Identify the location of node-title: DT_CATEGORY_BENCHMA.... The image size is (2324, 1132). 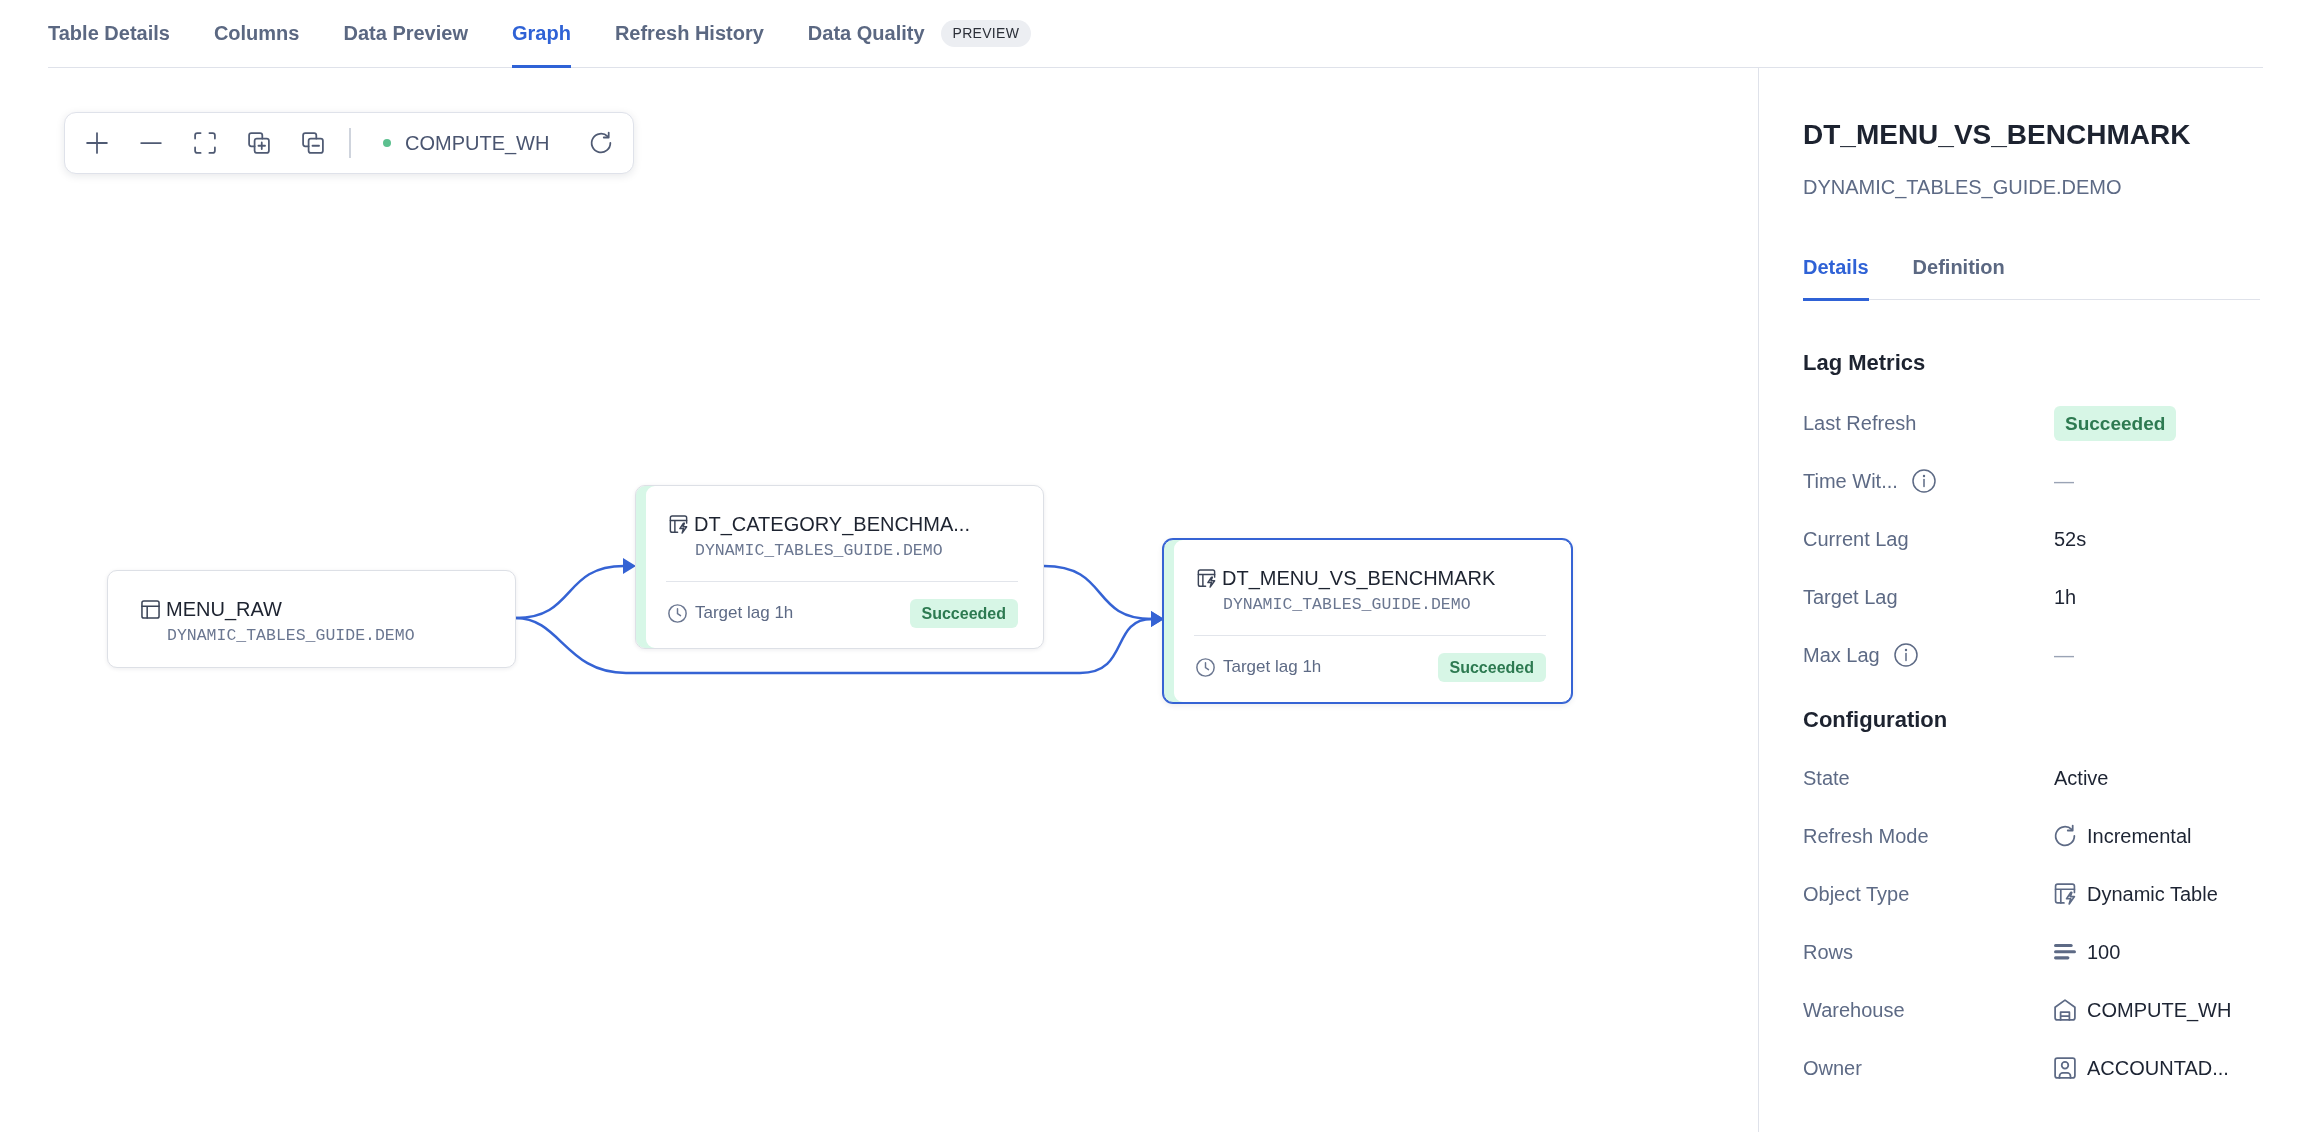
(832, 524).